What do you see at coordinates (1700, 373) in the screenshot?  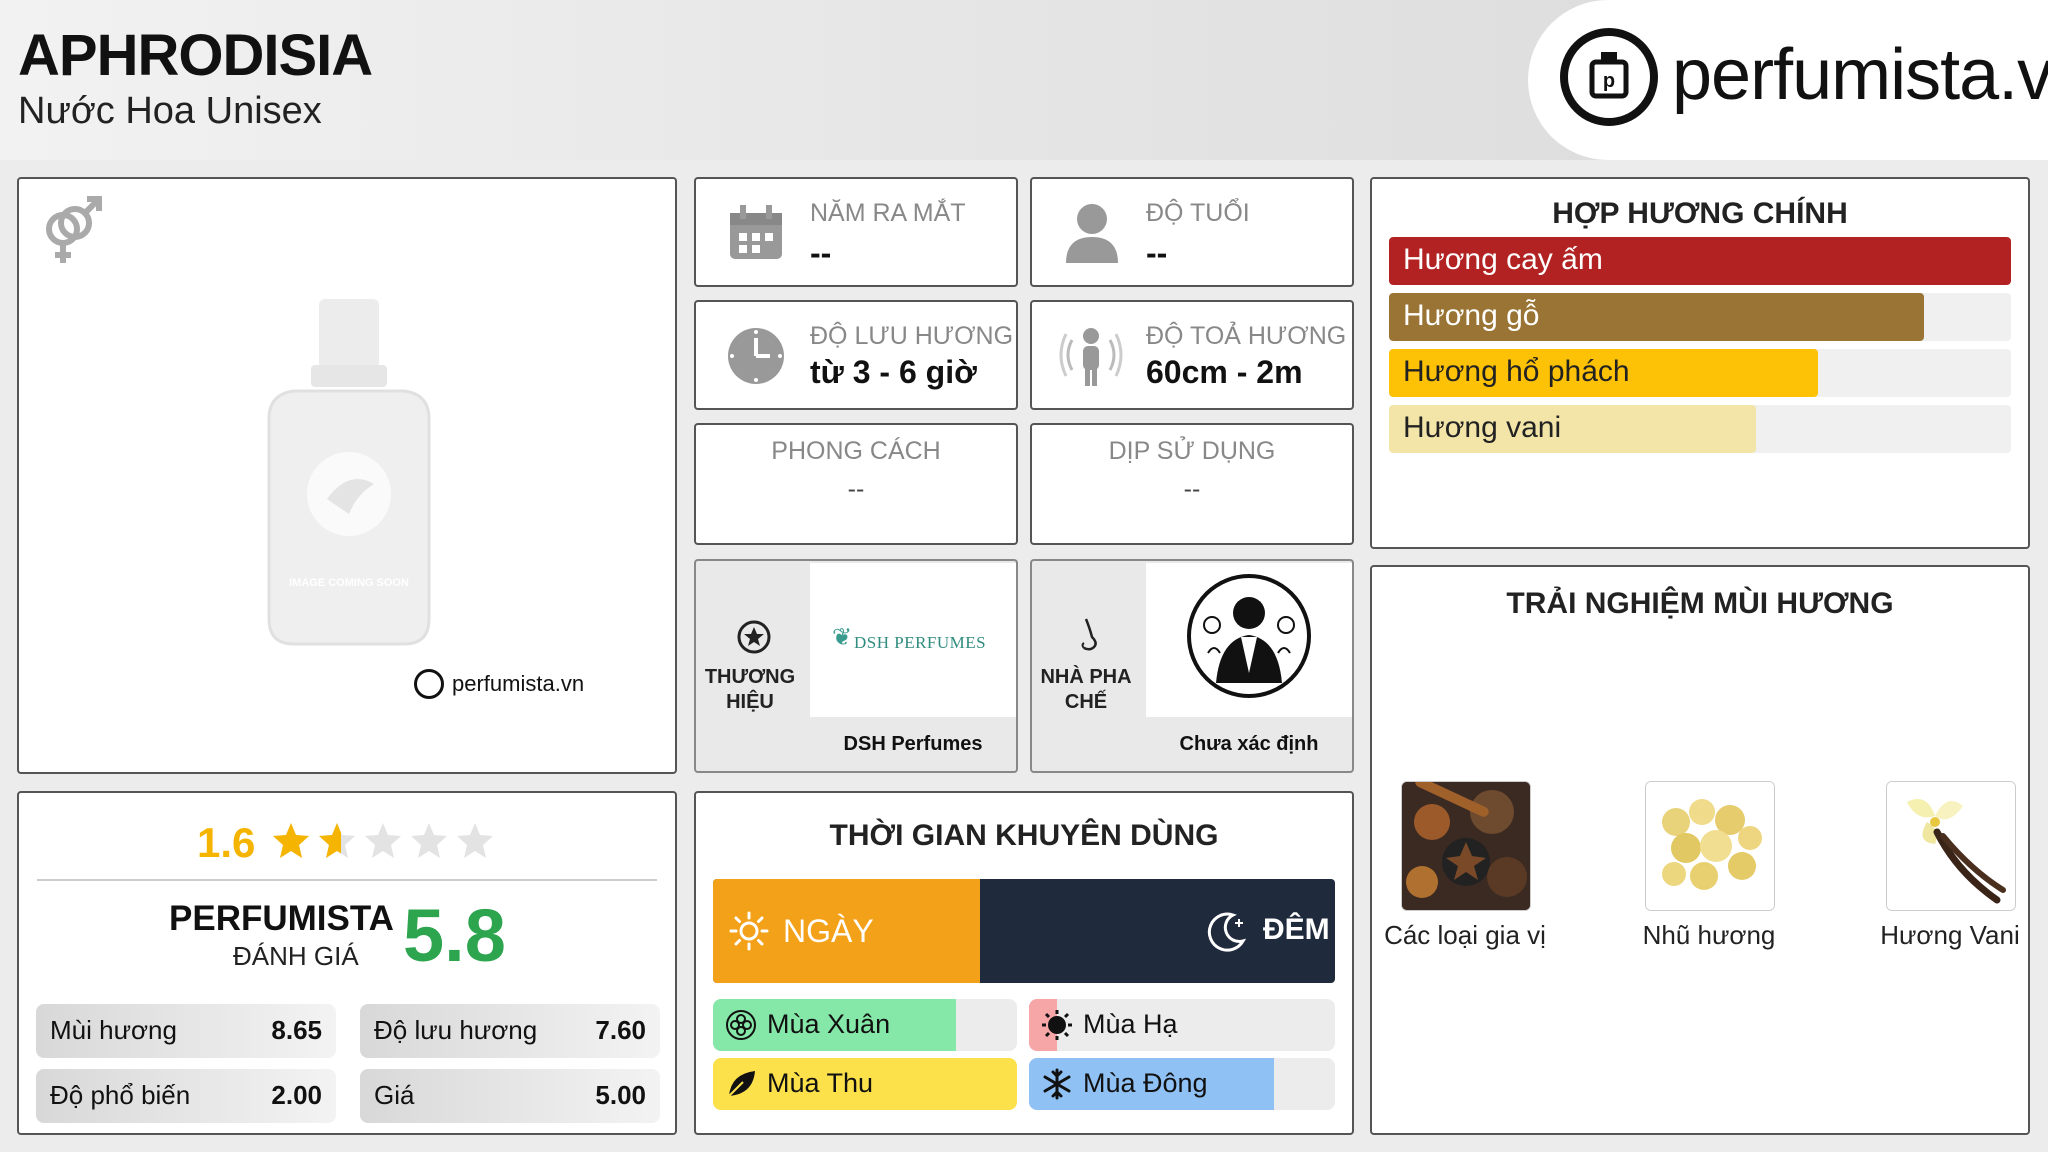 I see `accord-bar: Hương hổ phách` at bounding box center [1700, 373].